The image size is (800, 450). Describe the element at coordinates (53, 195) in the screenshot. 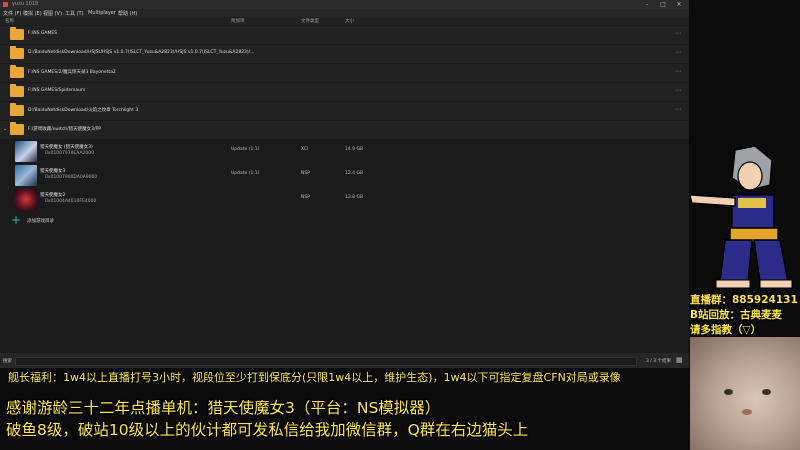

I see `game-title: 猎天使魔女2` at that location.